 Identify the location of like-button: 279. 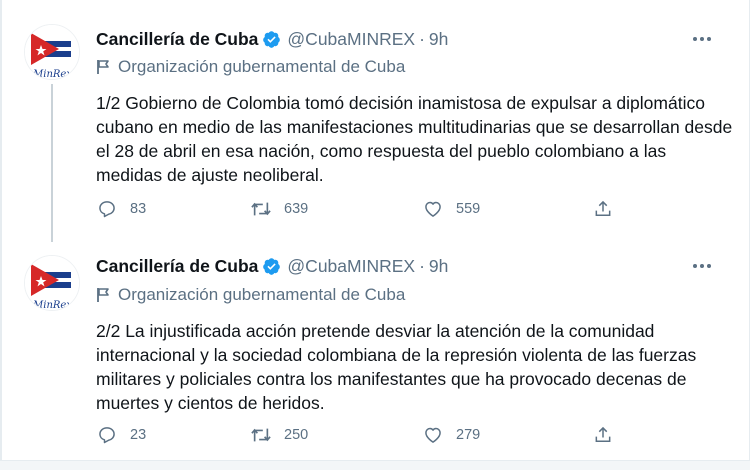
(451, 435).